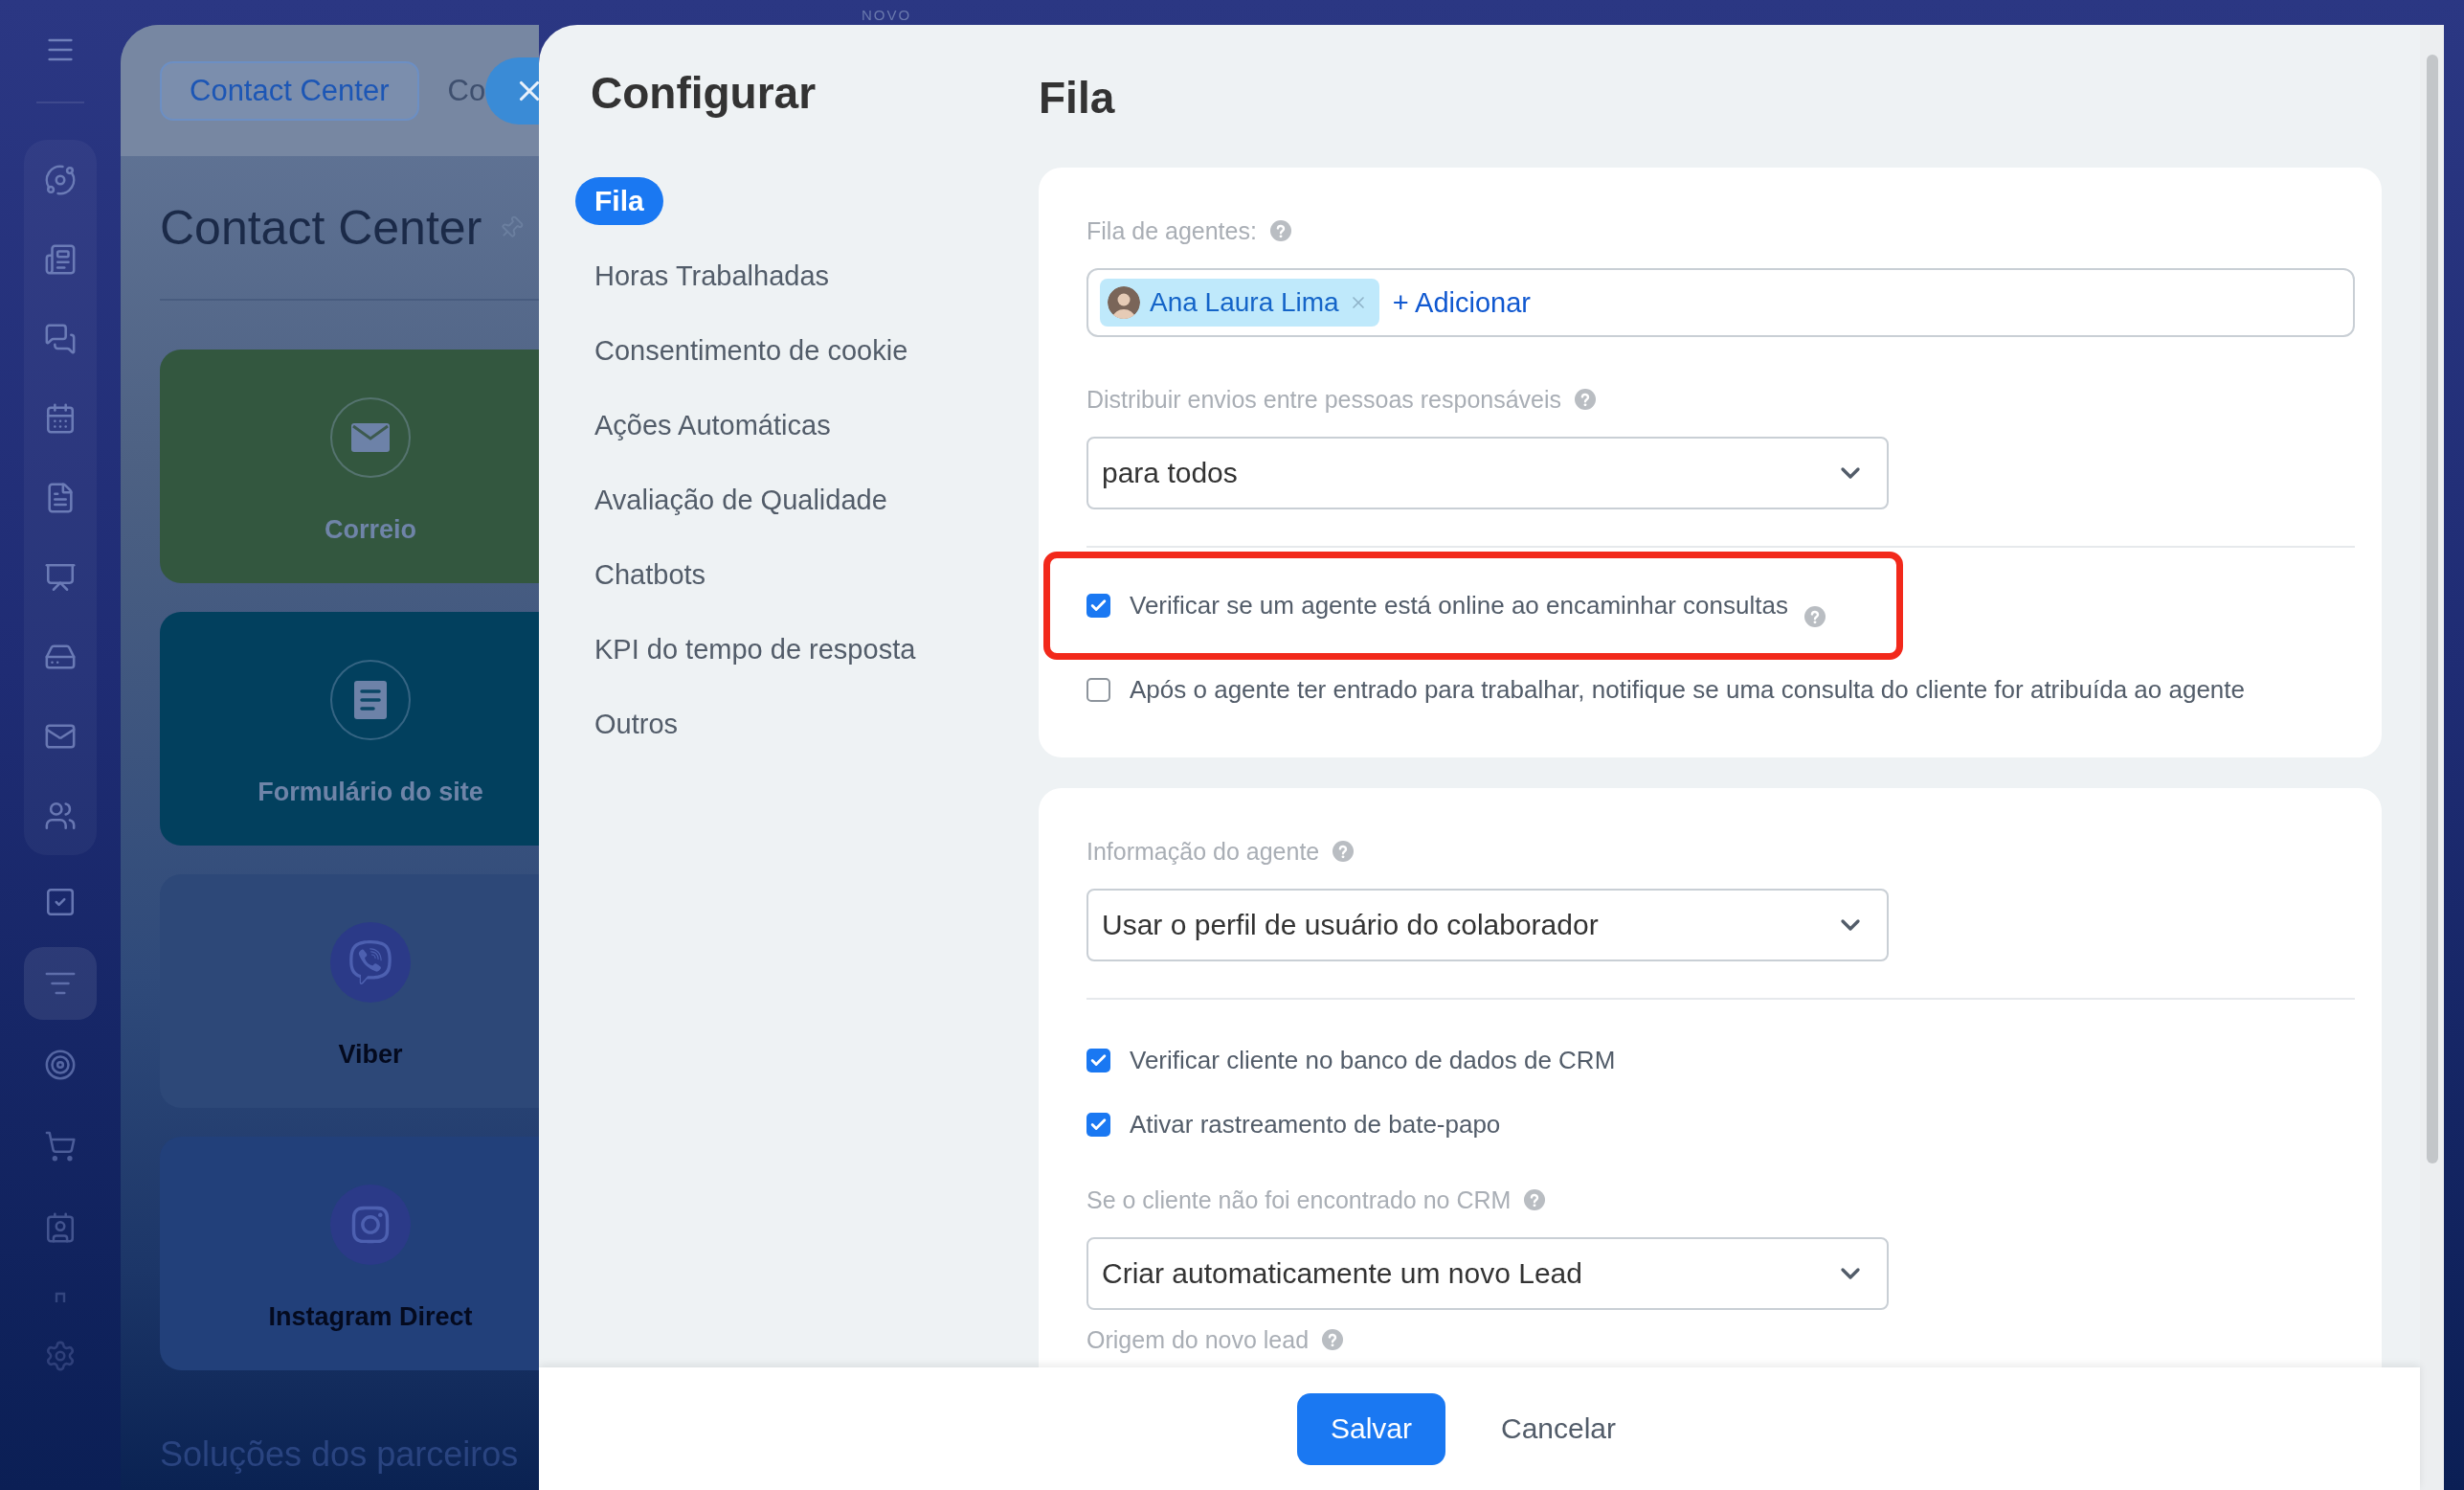 The height and width of the screenshot is (1490, 2464). Describe the element at coordinates (1124, 302) in the screenshot. I see `avatar-icon` at that location.